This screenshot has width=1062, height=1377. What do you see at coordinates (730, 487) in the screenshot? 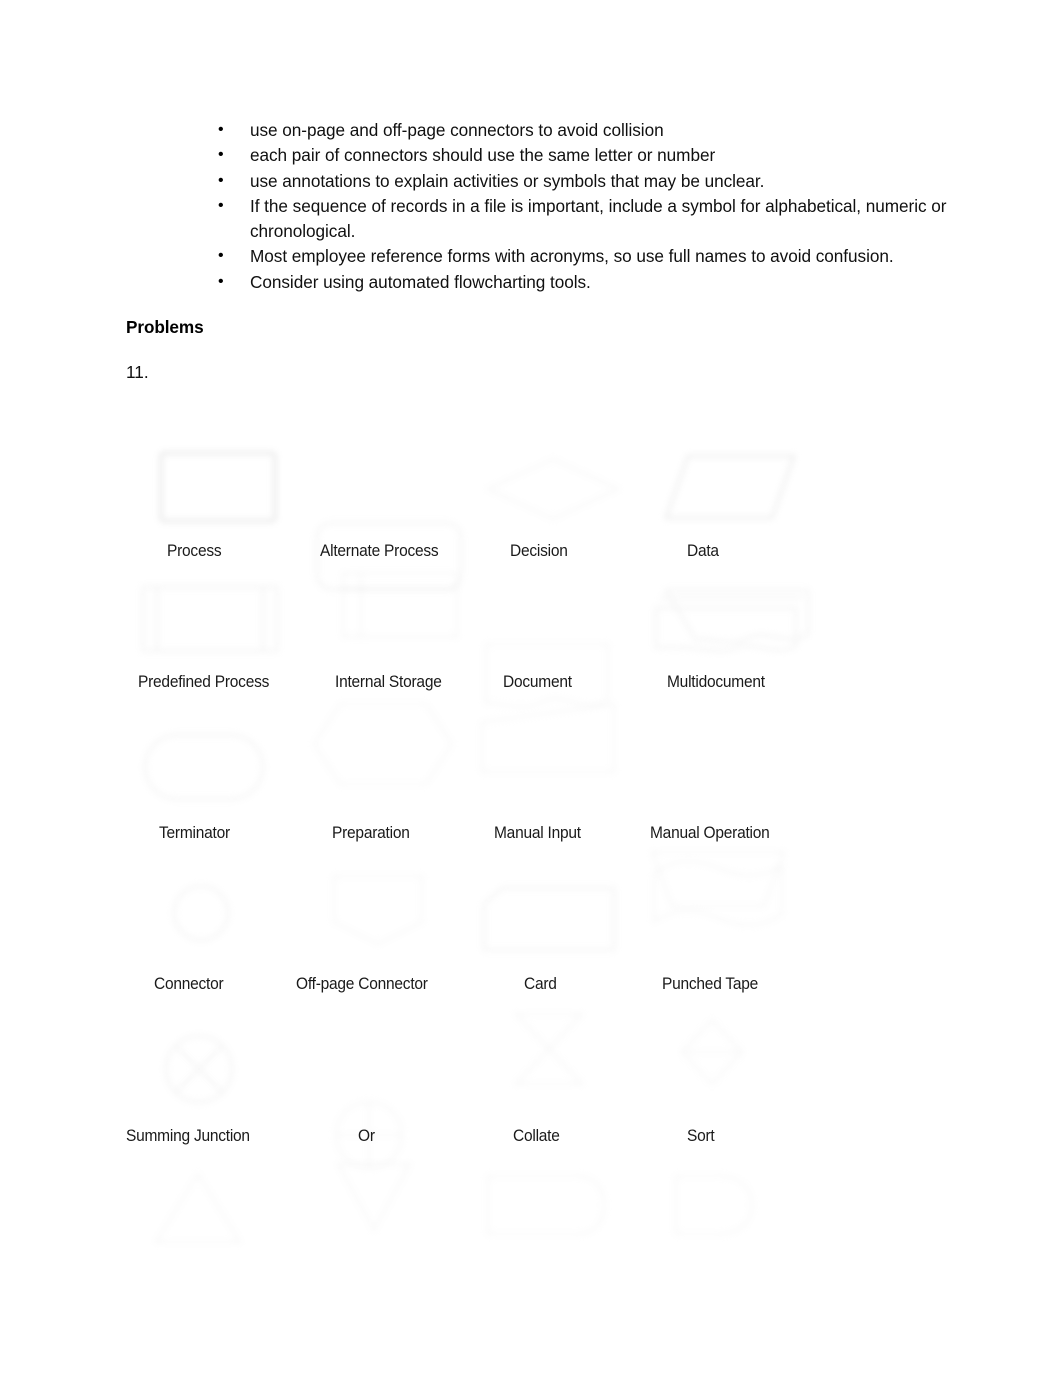
I see `data-shape-icon` at bounding box center [730, 487].